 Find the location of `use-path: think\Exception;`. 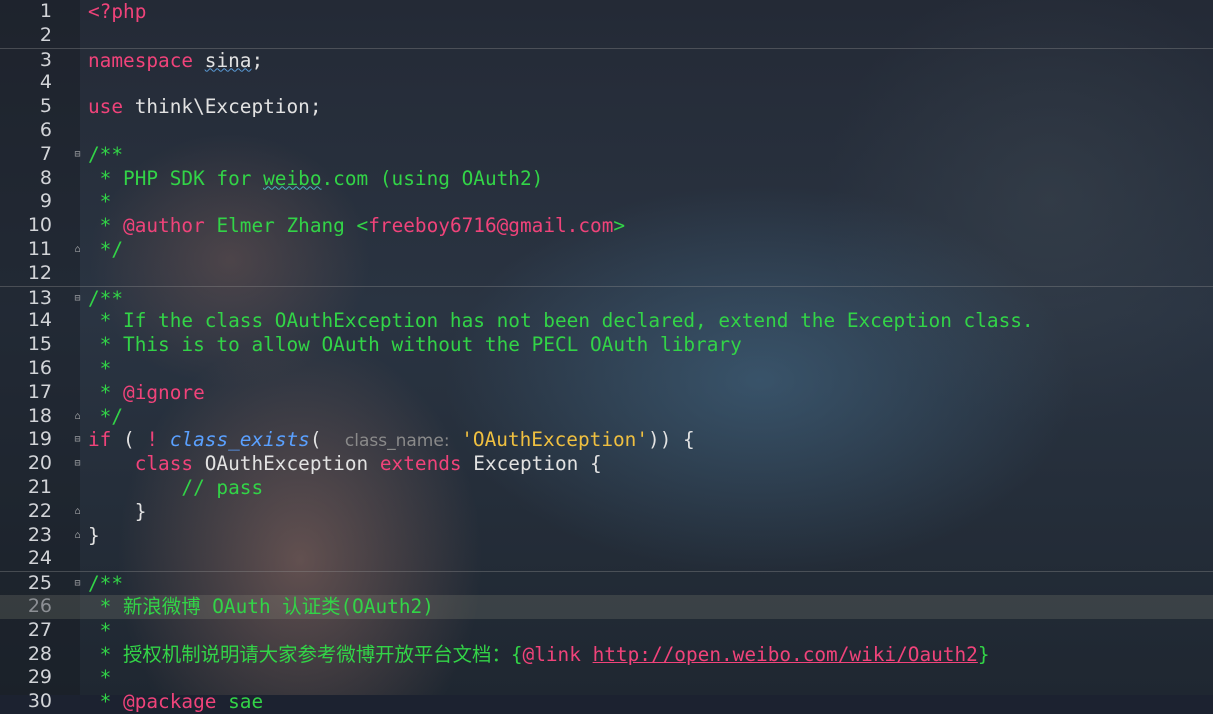

use-path: think\Exception; is located at coordinates (222, 107).